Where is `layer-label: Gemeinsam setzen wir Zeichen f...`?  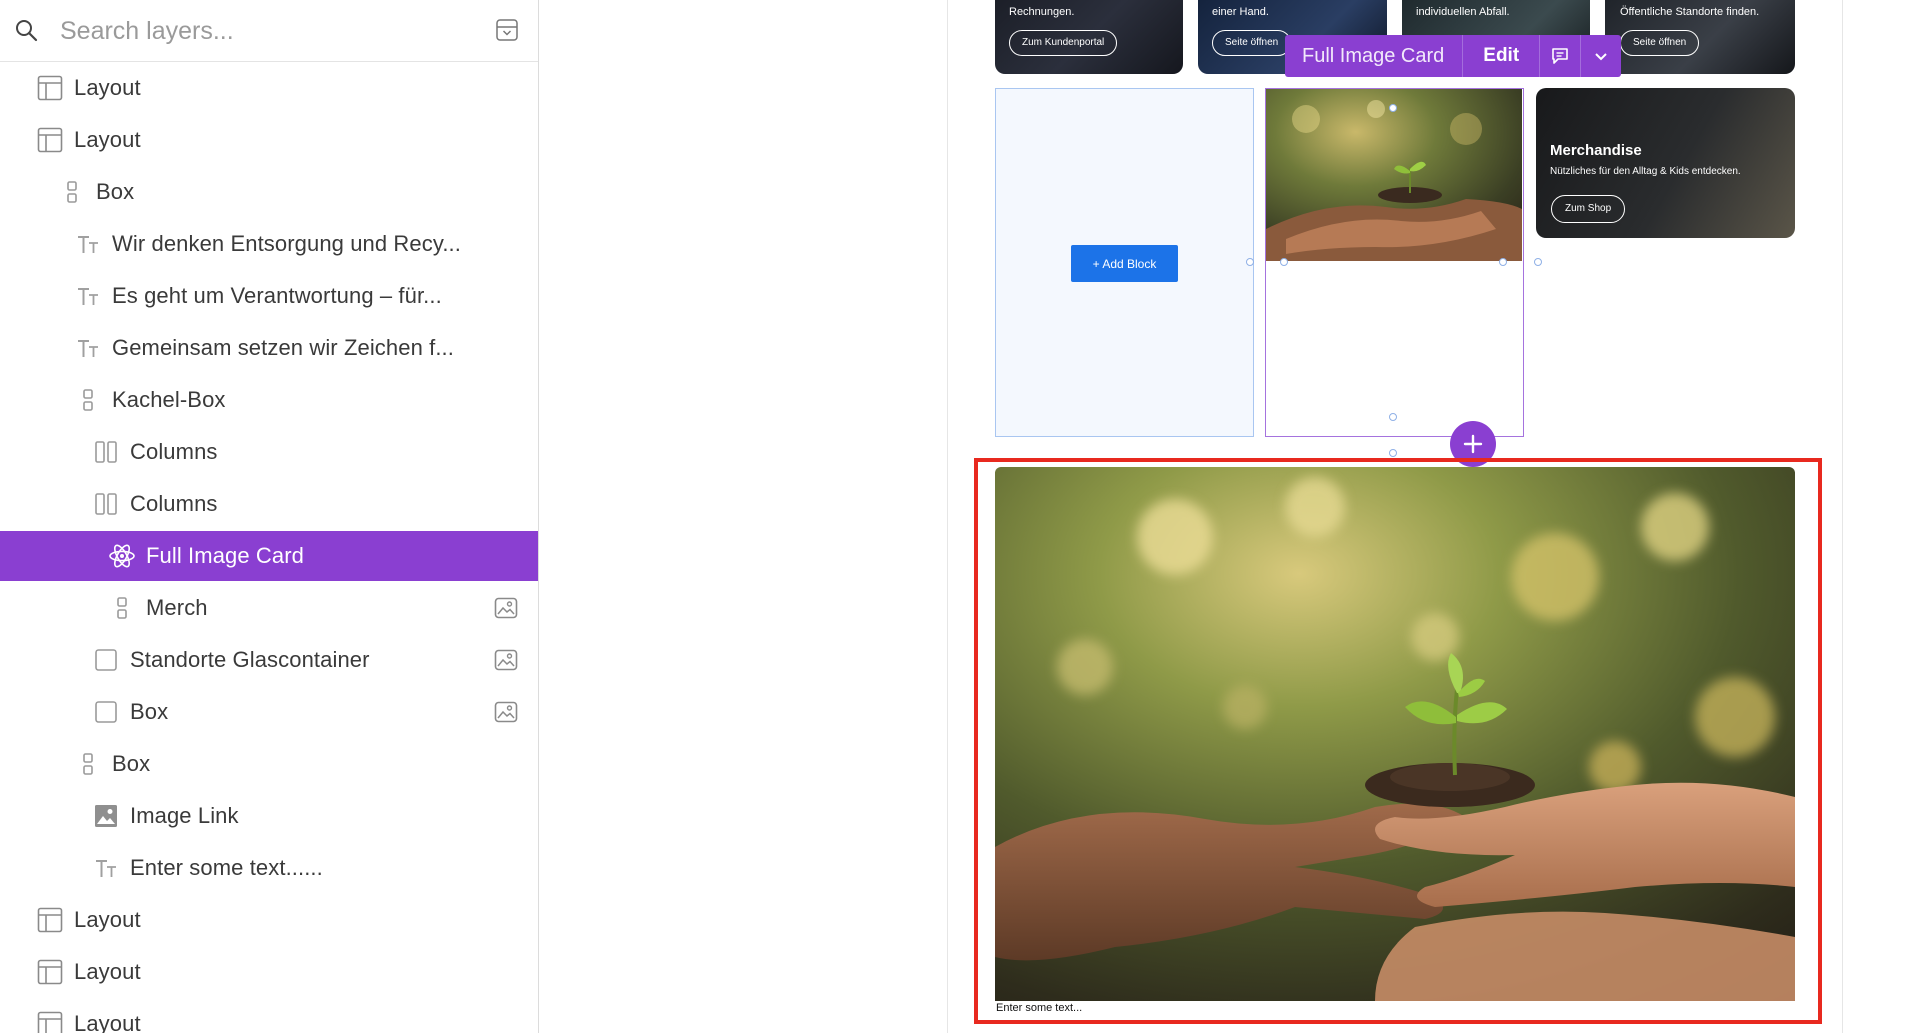
layer-label: Gemeinsam setzen wir Zeichen f... is located at coordinates (283, 347).